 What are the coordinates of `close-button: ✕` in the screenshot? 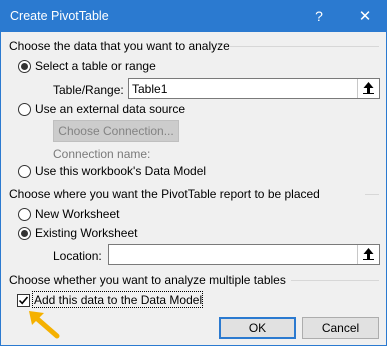 It's located at (365, 16).